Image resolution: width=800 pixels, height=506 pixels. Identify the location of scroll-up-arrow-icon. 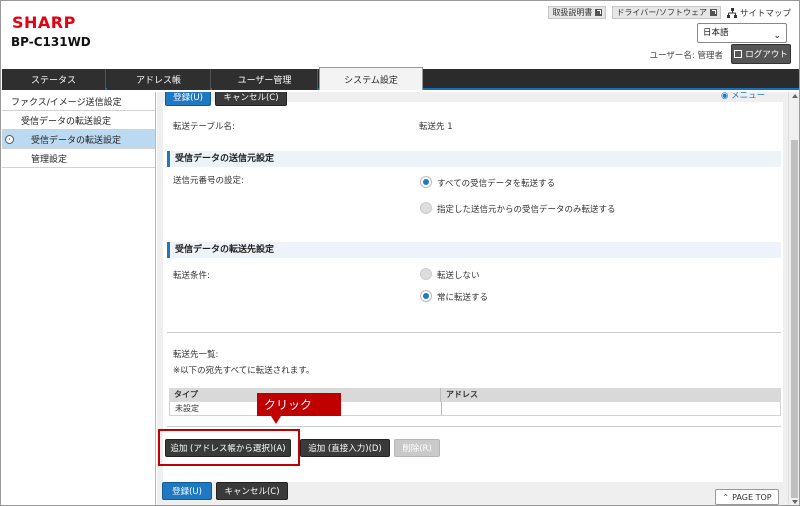
(795, 96).